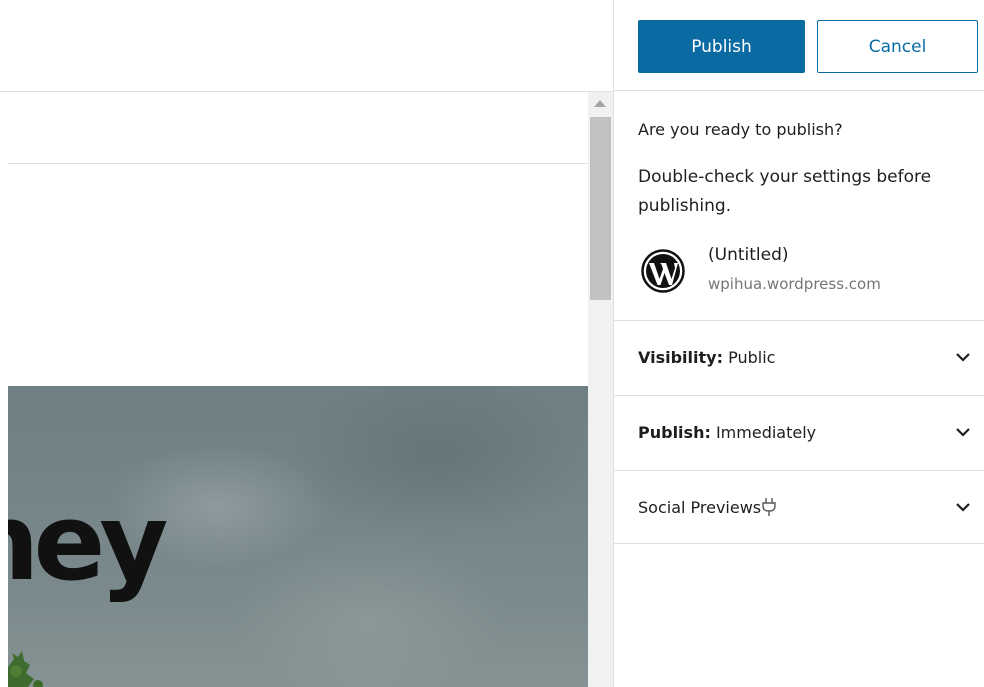 Image resolution: width=984 pixels, height=687 pixels. What do you see at coordinates (808, 273) in the screenshot?
I see `site-info: (Untitled) wpihua.wordpress.com` at bounding box center [808, 273].